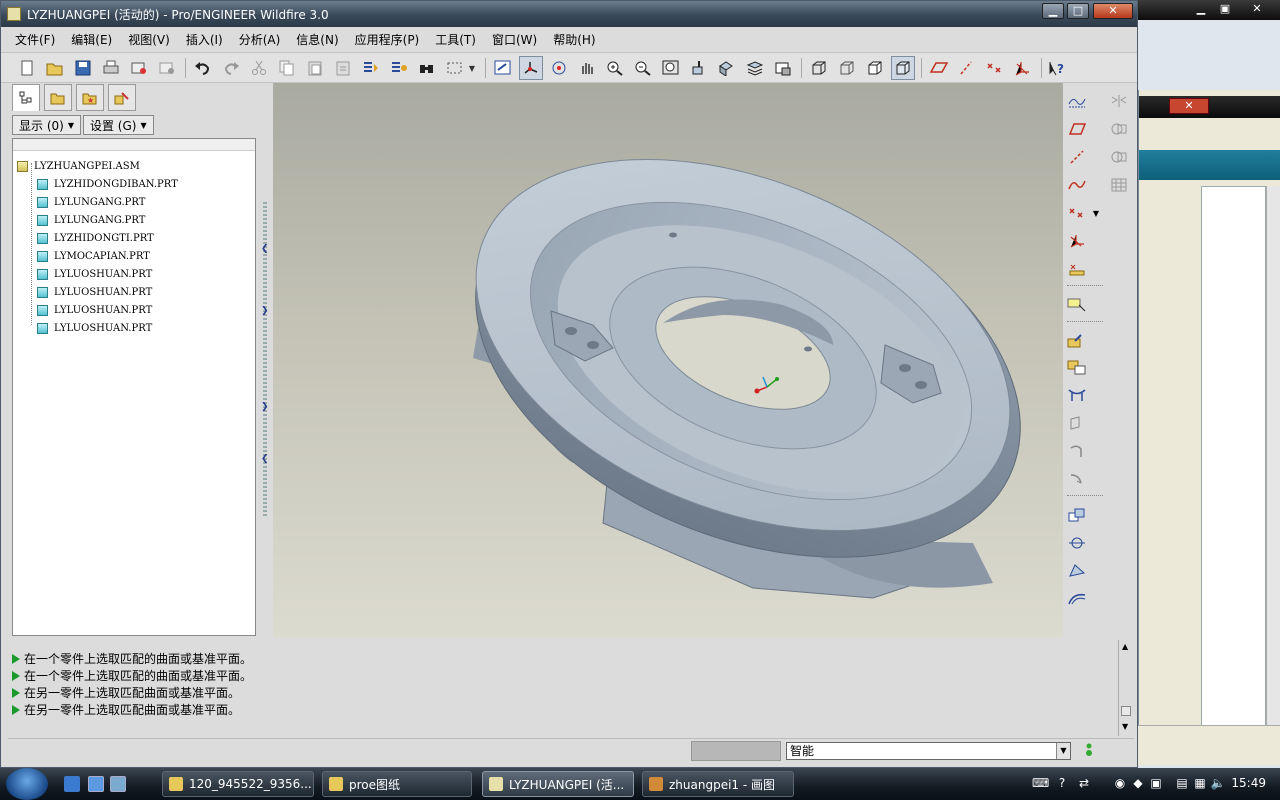 The width and height of the screenshot is (1280, 800). What do you see at coordinates (231, 68) in the screenshot?
I see `redo-icon` at bounding box center [231, 68].